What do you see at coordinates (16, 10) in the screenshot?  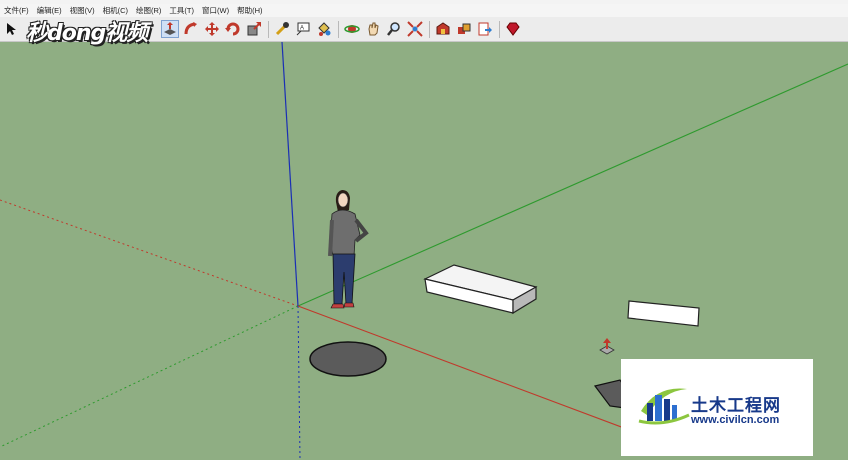 I see `menu-file: 文件(F)` at bounding box center [16, 10].